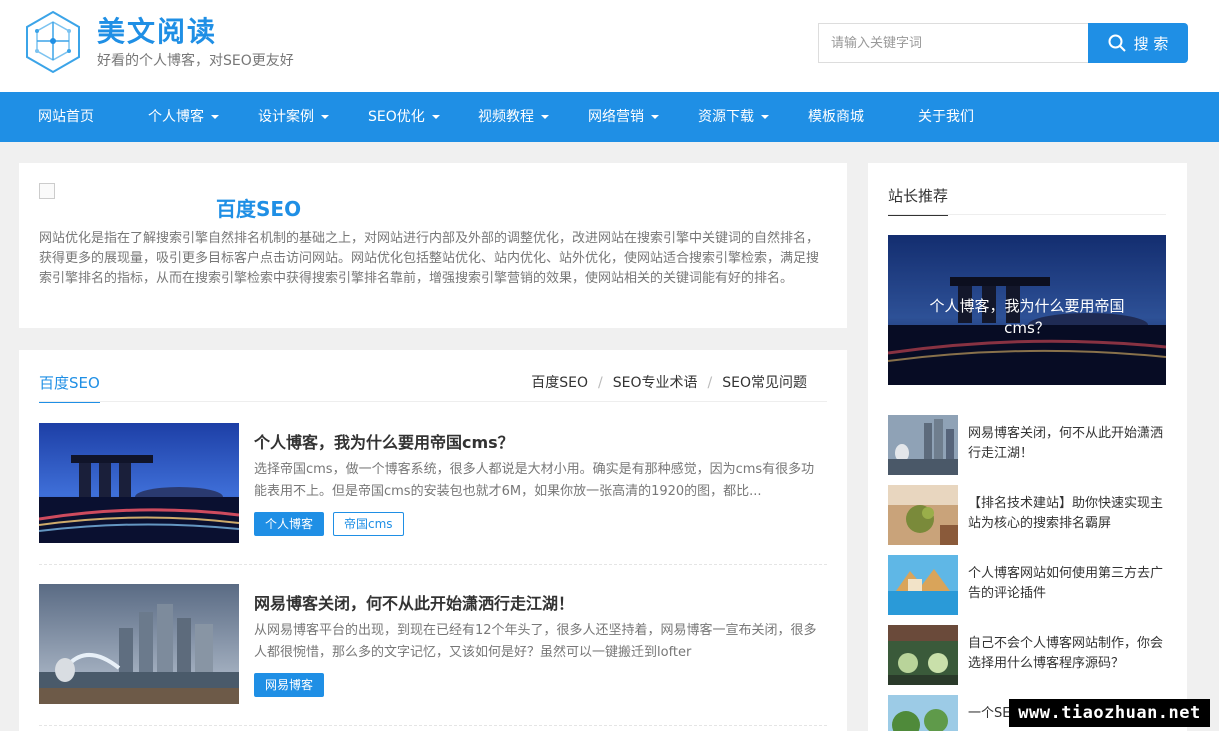 Image resolution: width=1219 pixels, height=731 pixels. I want to click on site-header: 美文阅读 好看的个人博客，对SEO更友好 搜 索, so click(609, 46).